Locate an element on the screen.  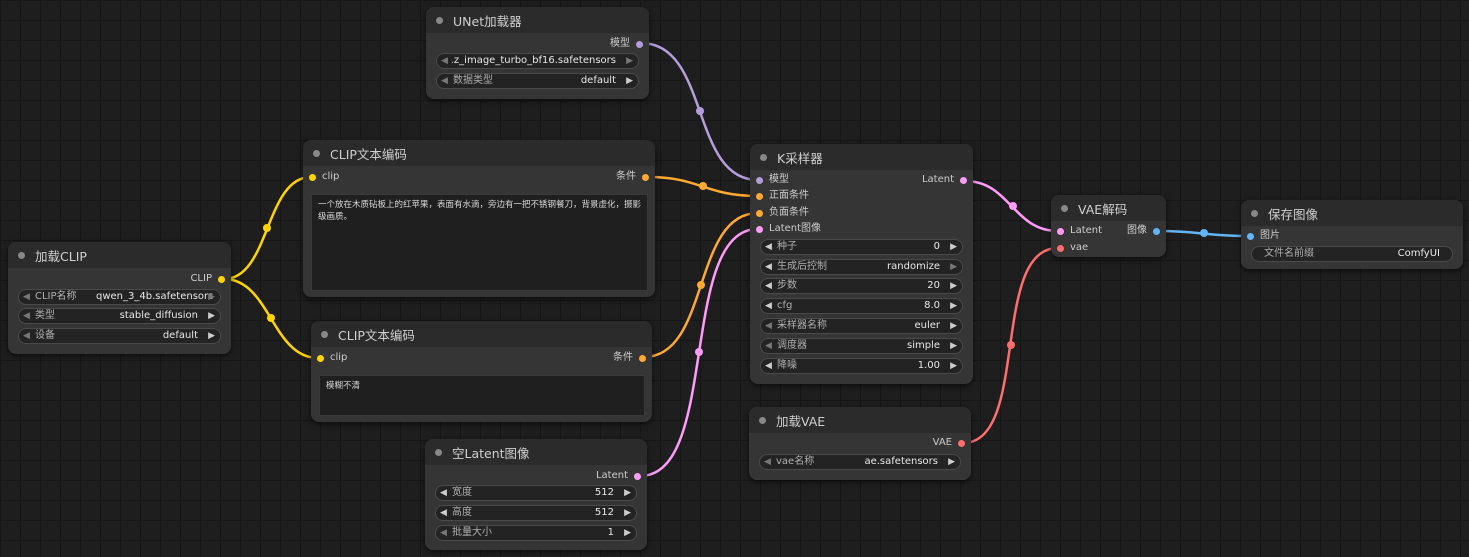
output-slot-vae: VAE is located at coordinates (949, 443).